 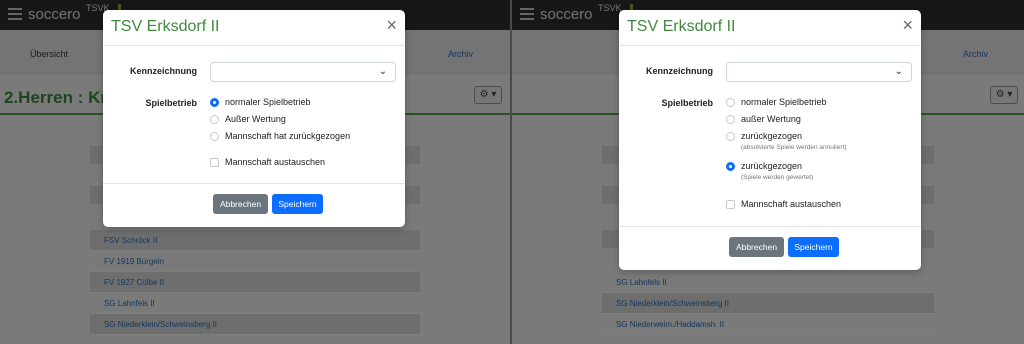 I want to click on option-hint: (absolvierte Spiele werden annuliert), so click(x=794, y=147).